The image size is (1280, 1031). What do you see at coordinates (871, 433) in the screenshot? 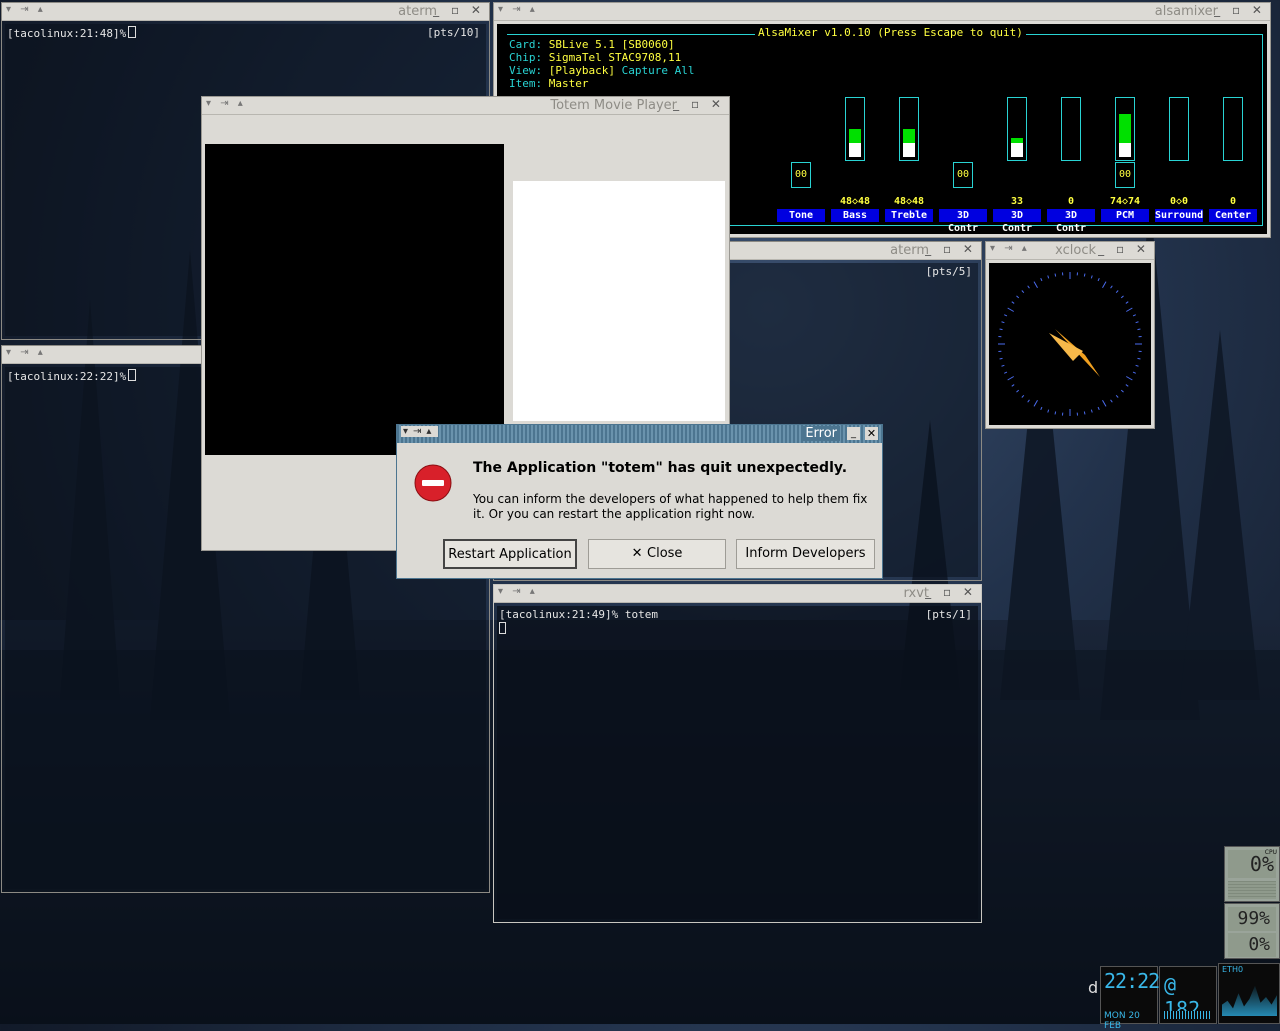
I see `close-icon: ✕` at bounding box center [871, 433].